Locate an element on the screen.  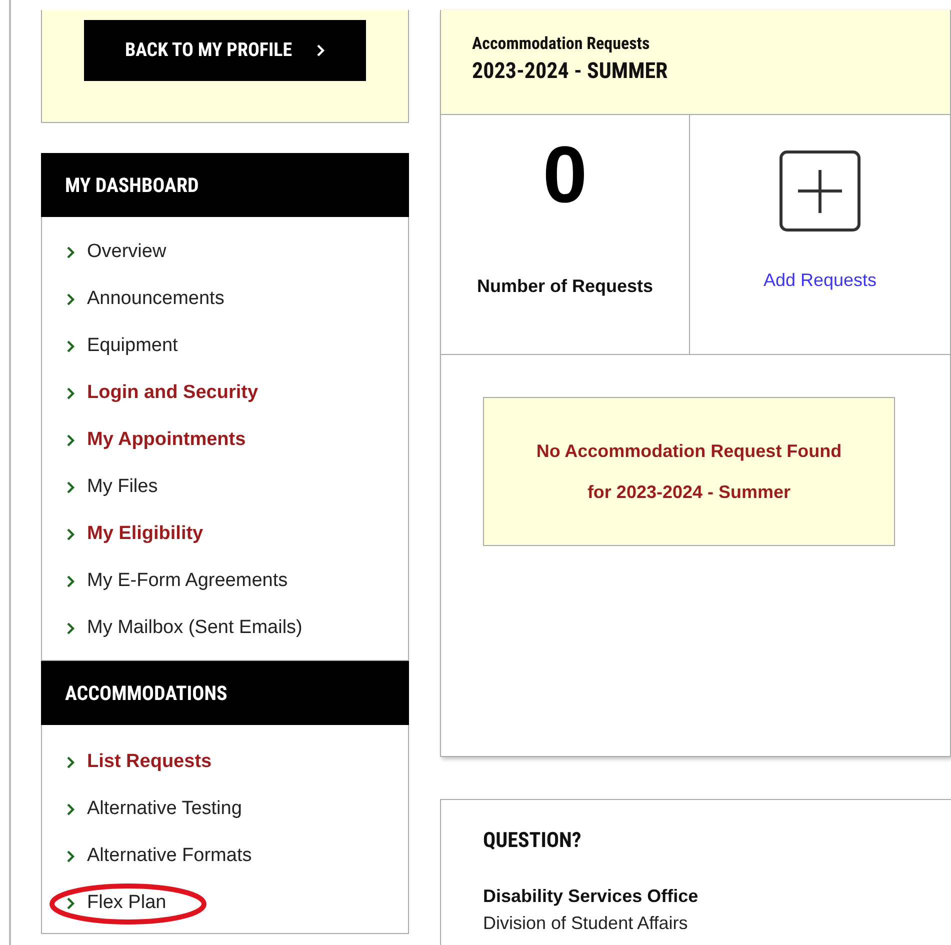
division-name: Division of Student Affairs is located at coordinates (586, 923).